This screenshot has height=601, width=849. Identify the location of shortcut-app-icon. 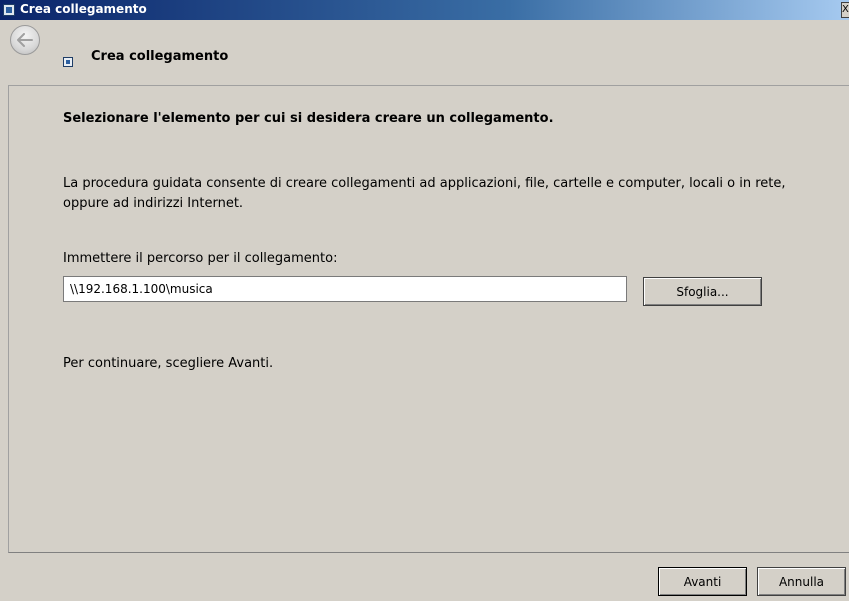
(9, 10).